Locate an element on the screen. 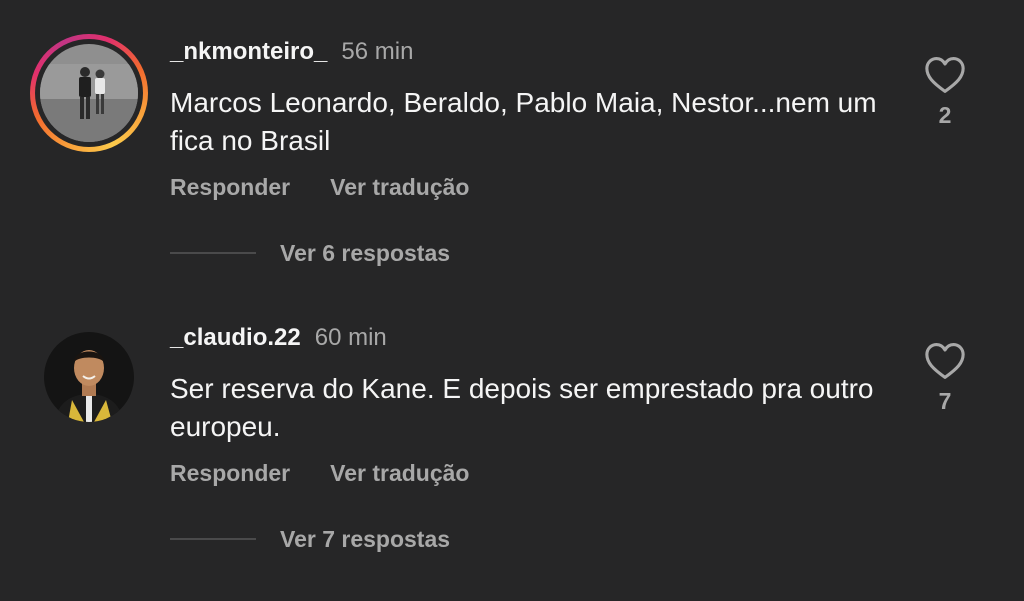 The image size is (1024, 601). timestamp: 56 min is located at coordinates (377, 51).